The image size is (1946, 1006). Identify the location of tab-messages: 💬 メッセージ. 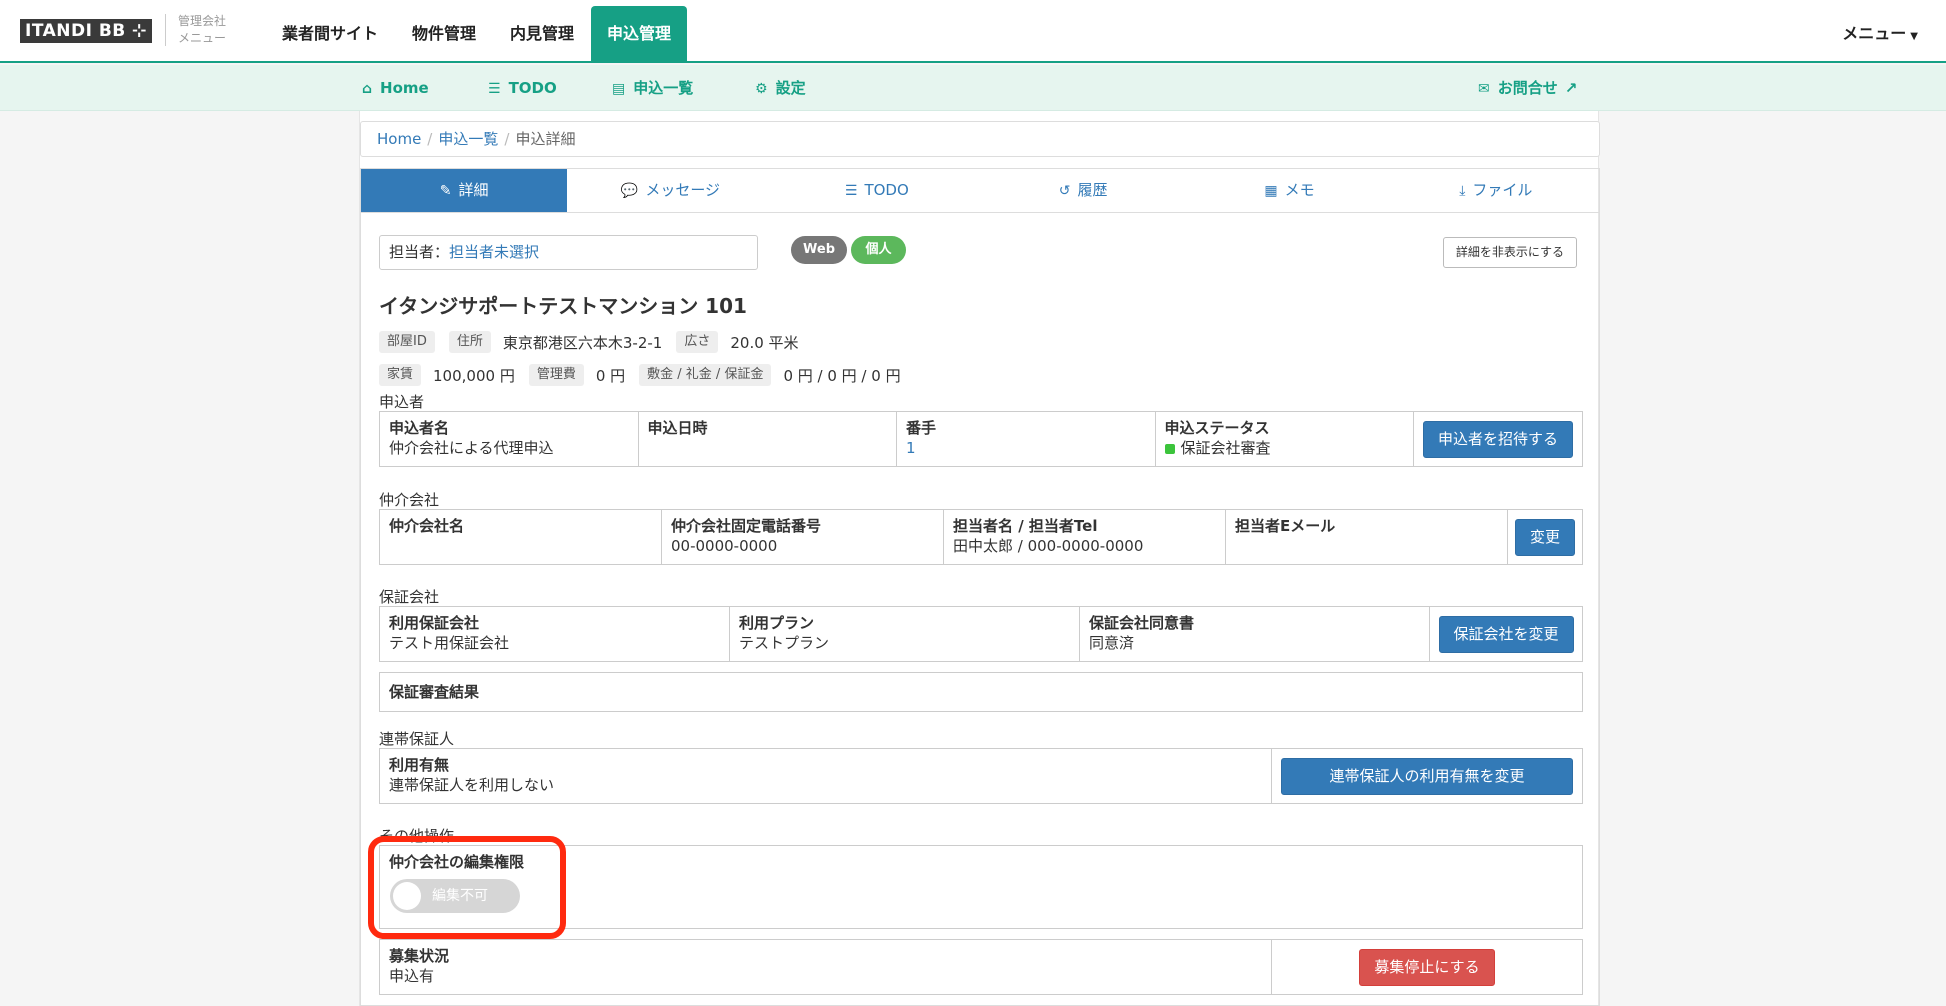
(670, 190).